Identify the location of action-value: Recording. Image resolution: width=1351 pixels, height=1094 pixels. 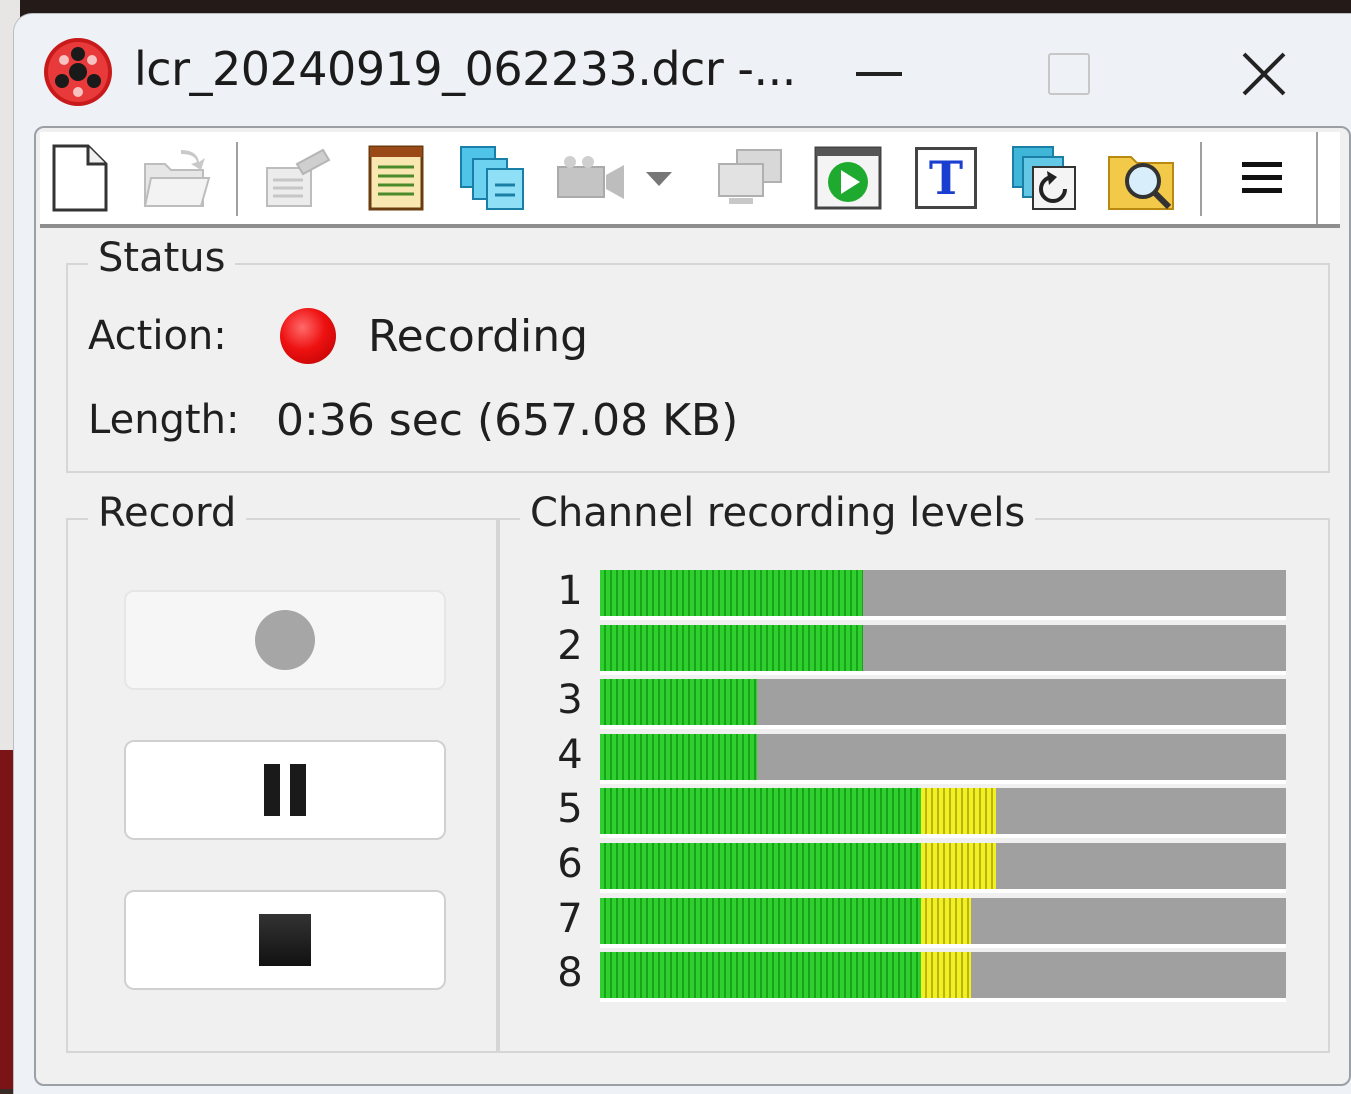
(478, 336).